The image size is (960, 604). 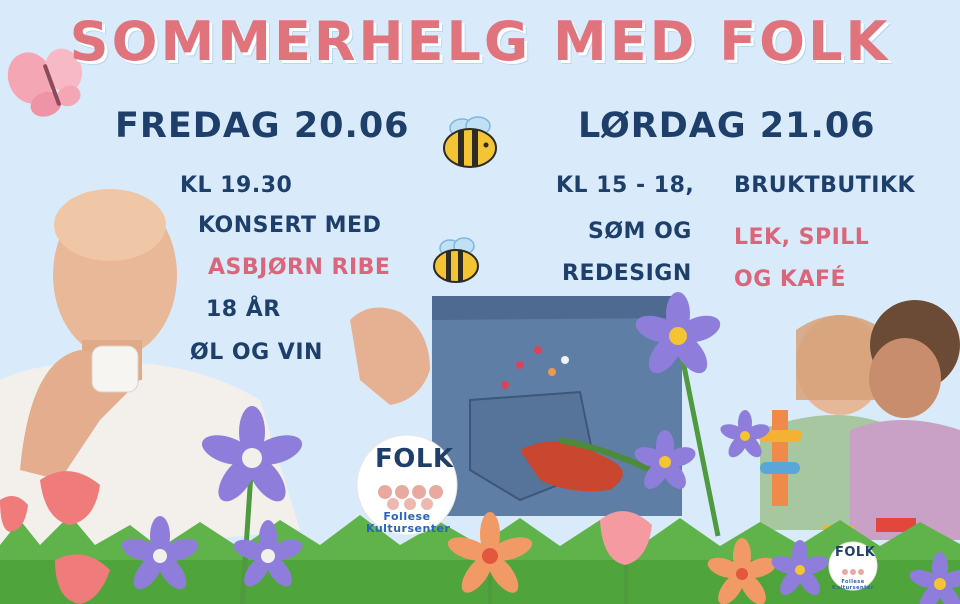 What do you see at coordinates (853, 588) in the screenshot?
I see `small-logo-name-line2: Kultursenter` at bounding box center [853, 588].